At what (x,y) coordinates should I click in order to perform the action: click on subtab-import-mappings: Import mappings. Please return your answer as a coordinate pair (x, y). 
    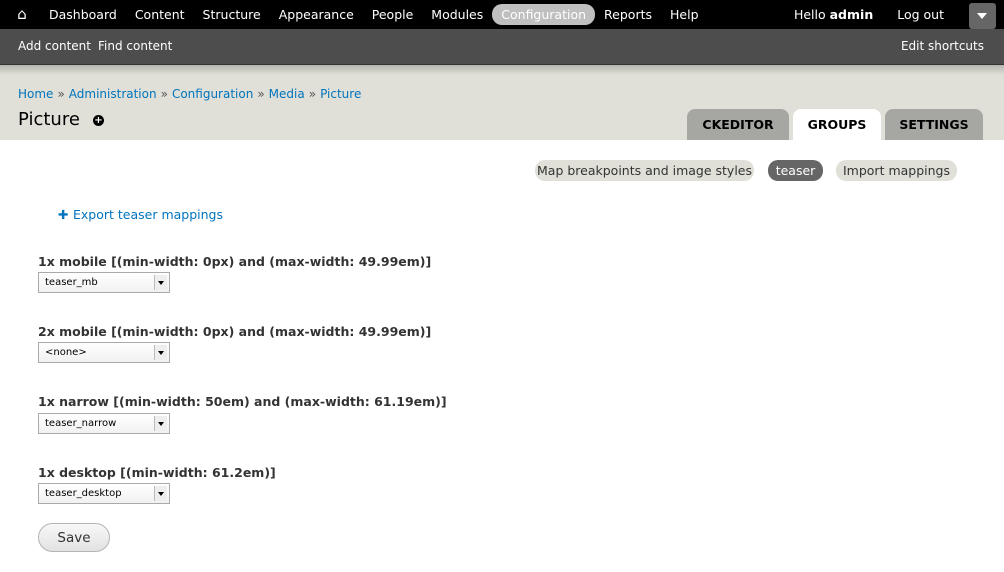
    Looking at the image, I should click on (896, 170).